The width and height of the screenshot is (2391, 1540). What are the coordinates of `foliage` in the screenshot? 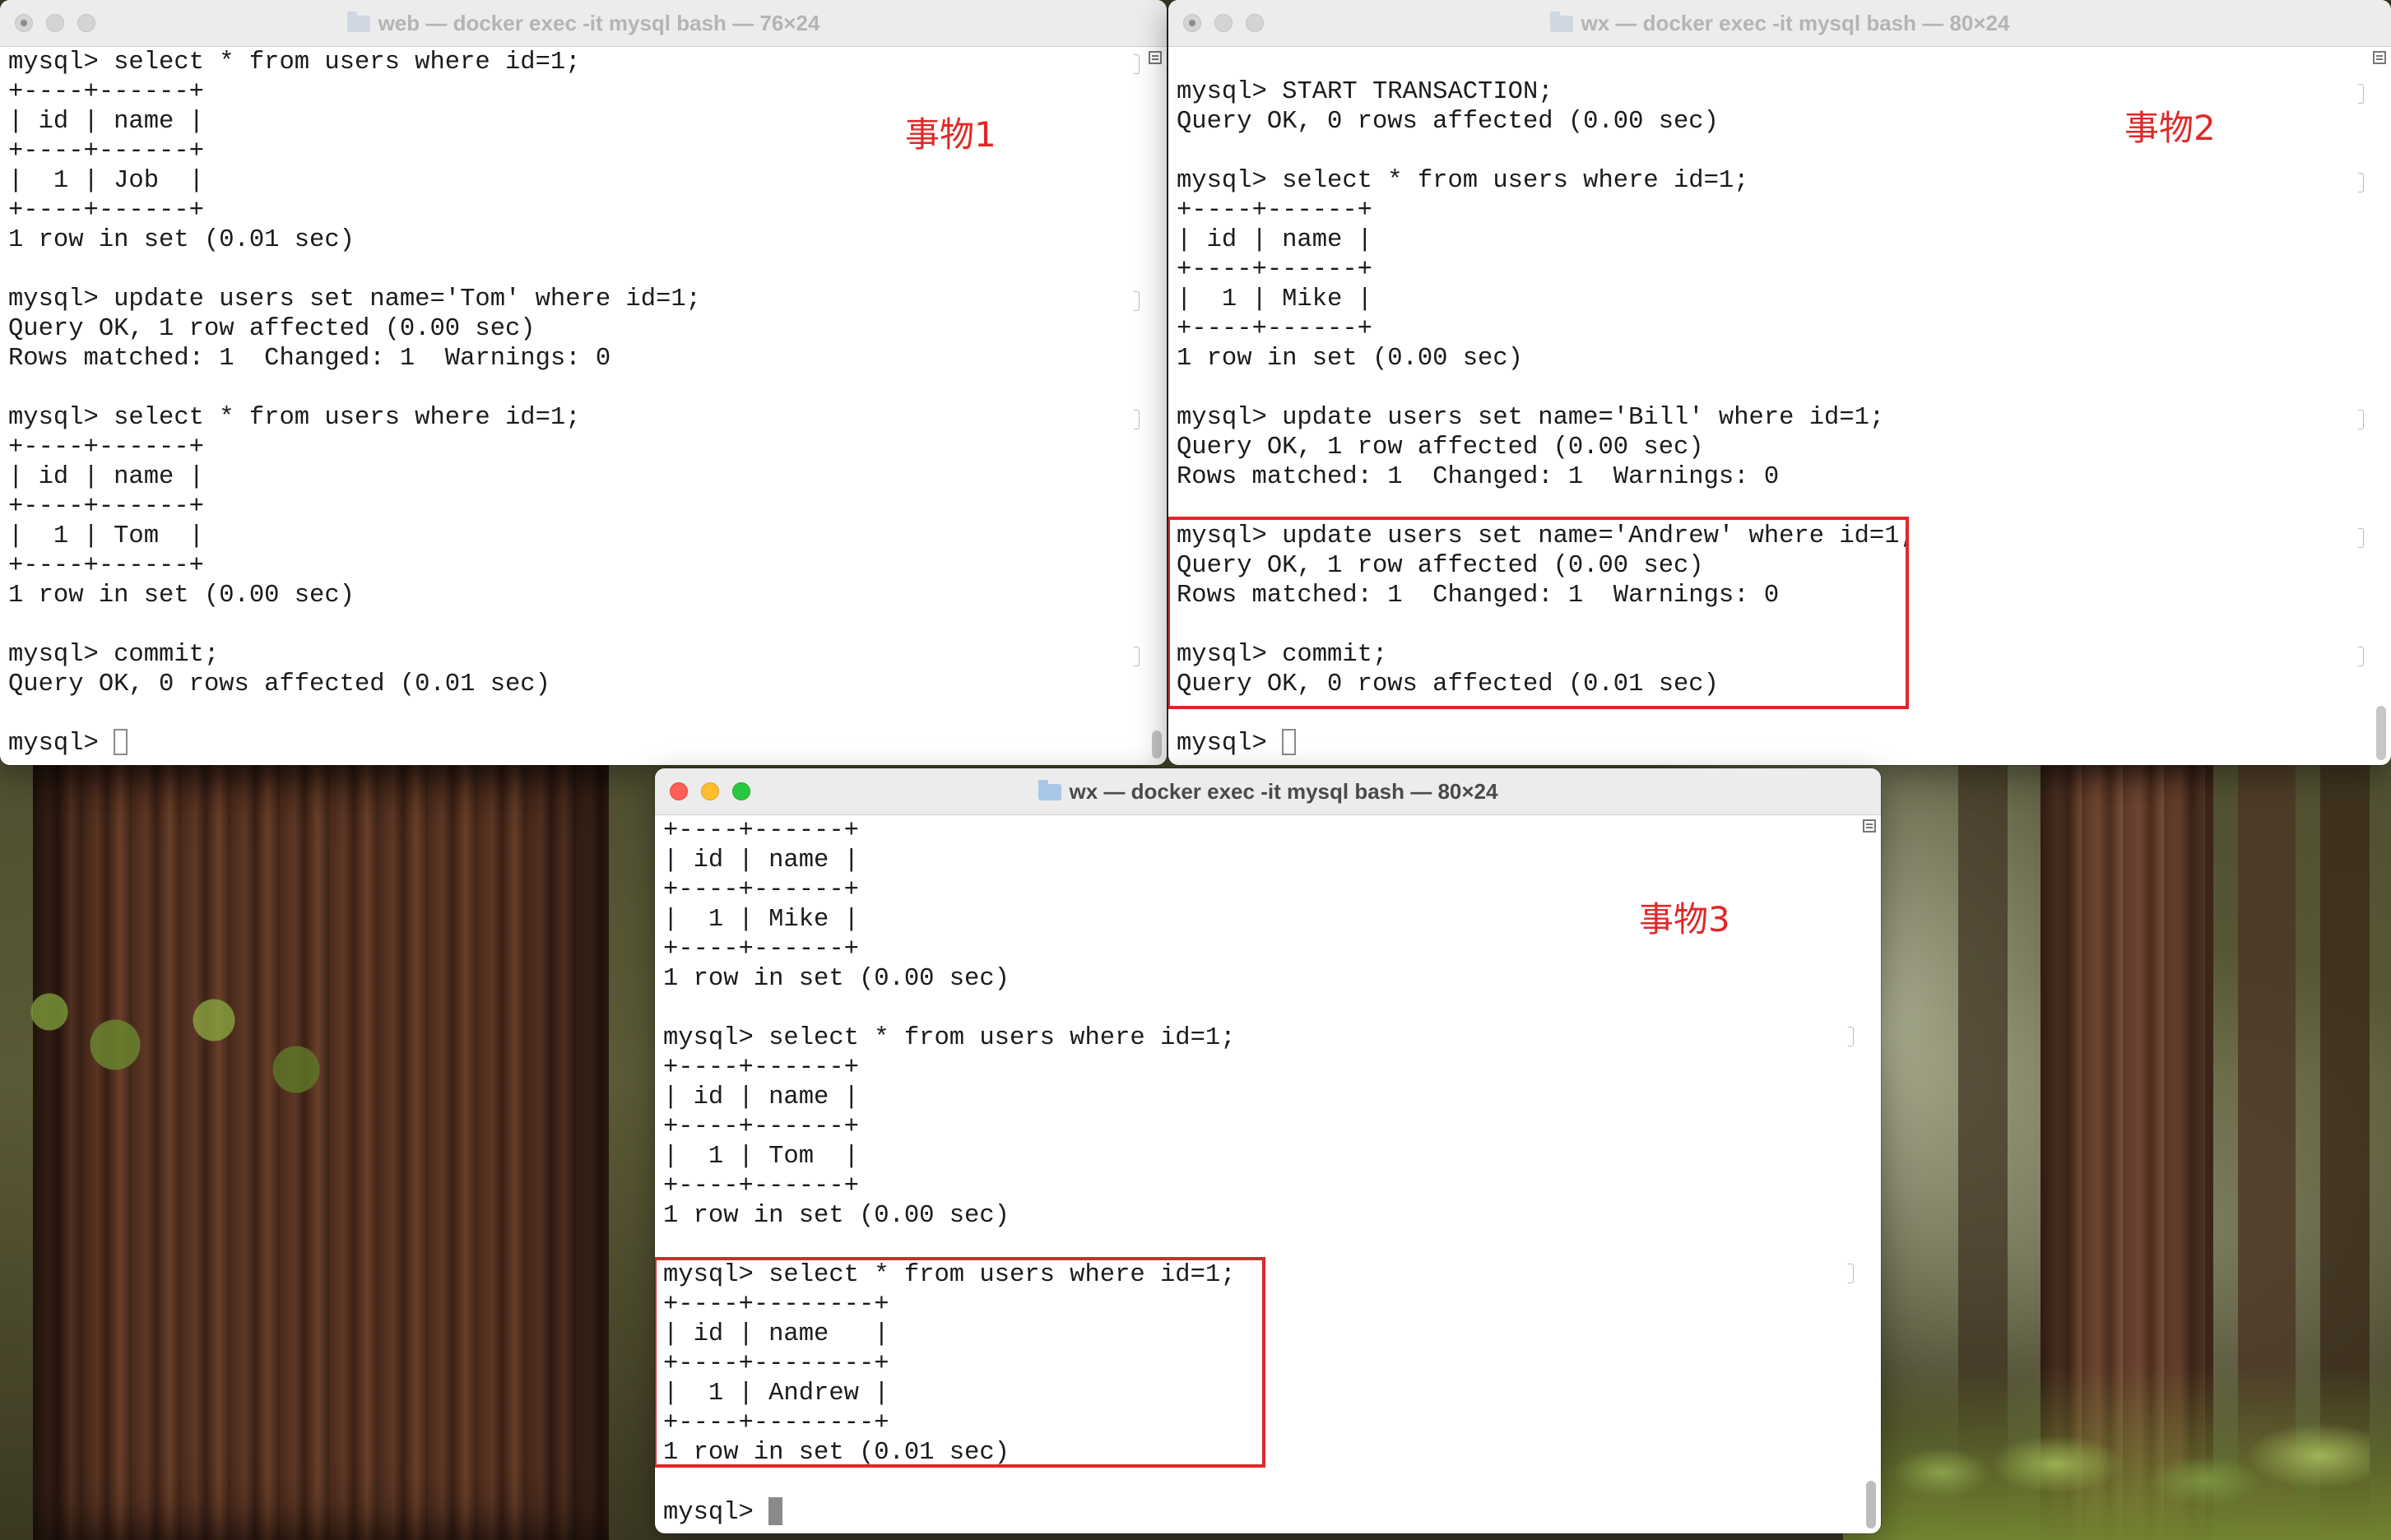 It's located at (177, 1036).